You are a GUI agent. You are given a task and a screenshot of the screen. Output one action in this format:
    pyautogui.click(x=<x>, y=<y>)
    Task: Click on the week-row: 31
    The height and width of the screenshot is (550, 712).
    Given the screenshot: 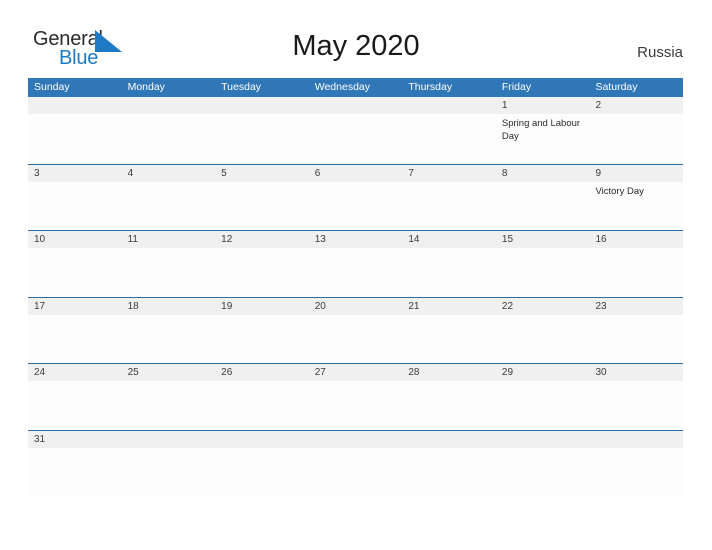 What is the action you would take?
    pyautogui.click(x=355, y=463)
    